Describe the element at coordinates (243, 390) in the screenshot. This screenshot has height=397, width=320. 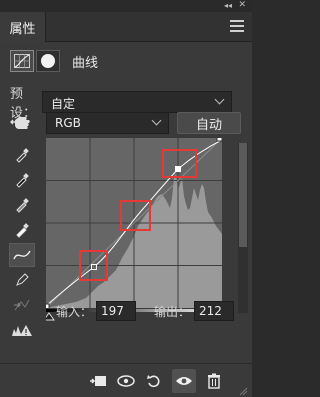
I see `resize-grip-icon` at that location.